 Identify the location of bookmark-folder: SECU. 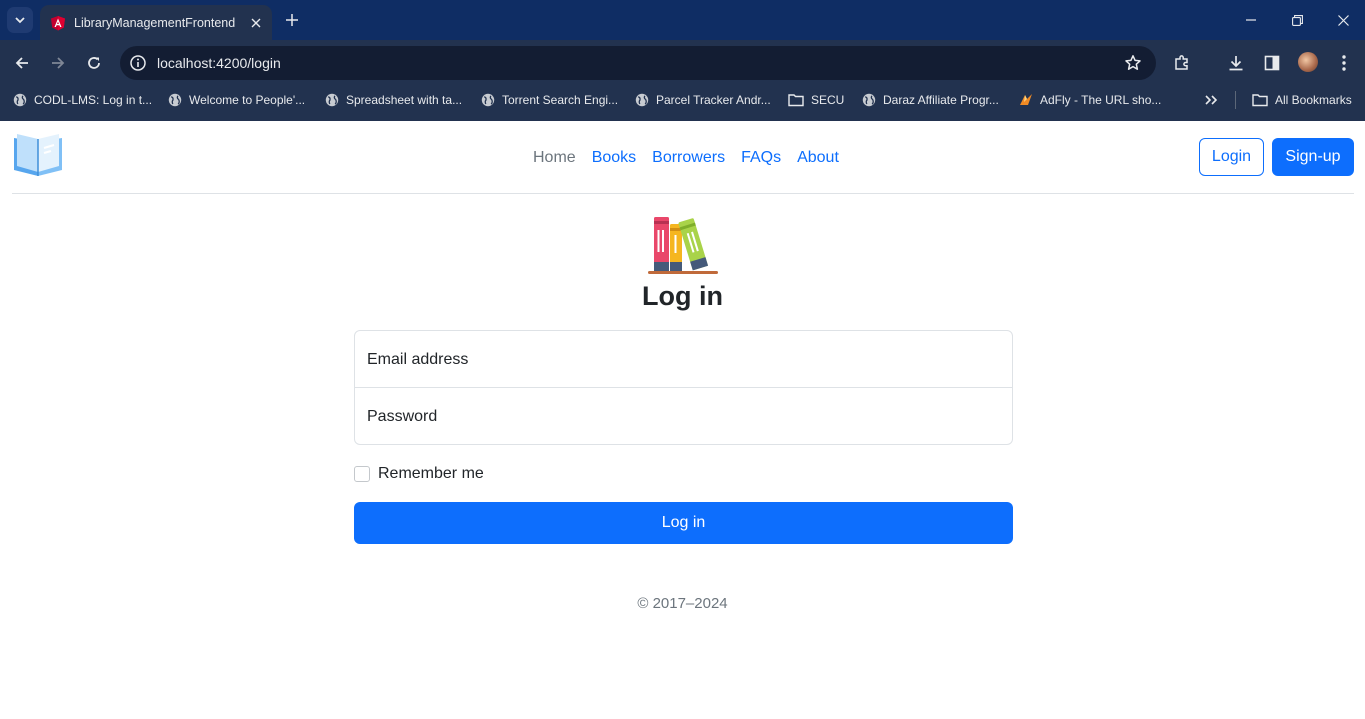
(816, 100).